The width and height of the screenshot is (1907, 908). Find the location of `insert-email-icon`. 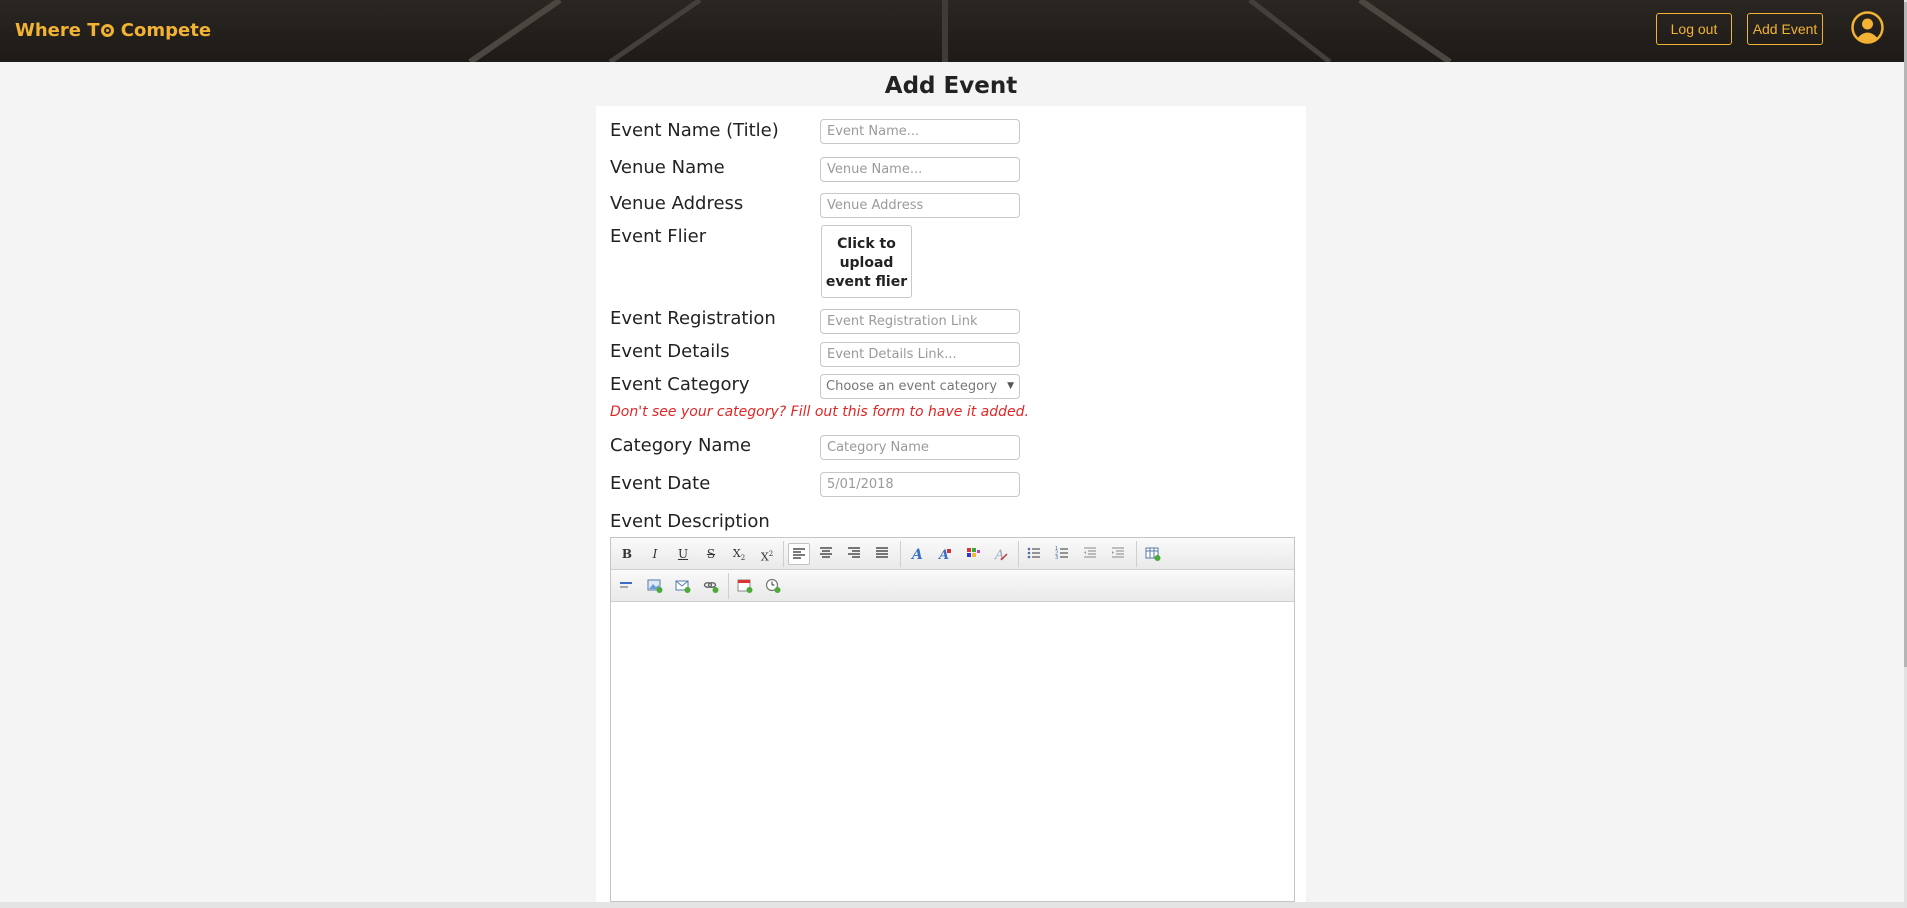

insert-email-icon is located at coordinates (683, 586).